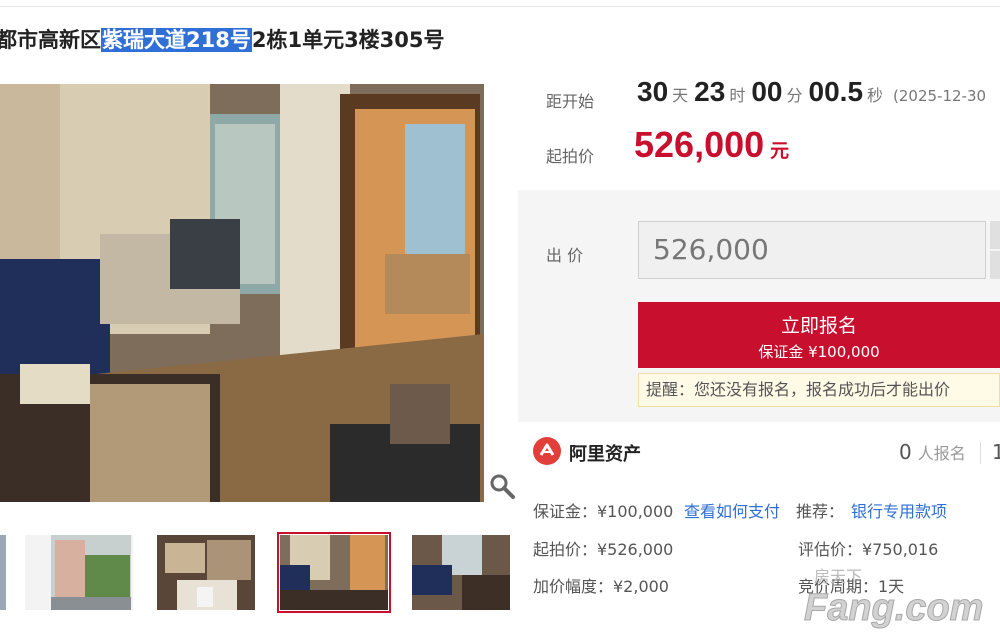 This screenshot has height=637, width=1000. I want to click on zoom-icon, so click(502, 486).